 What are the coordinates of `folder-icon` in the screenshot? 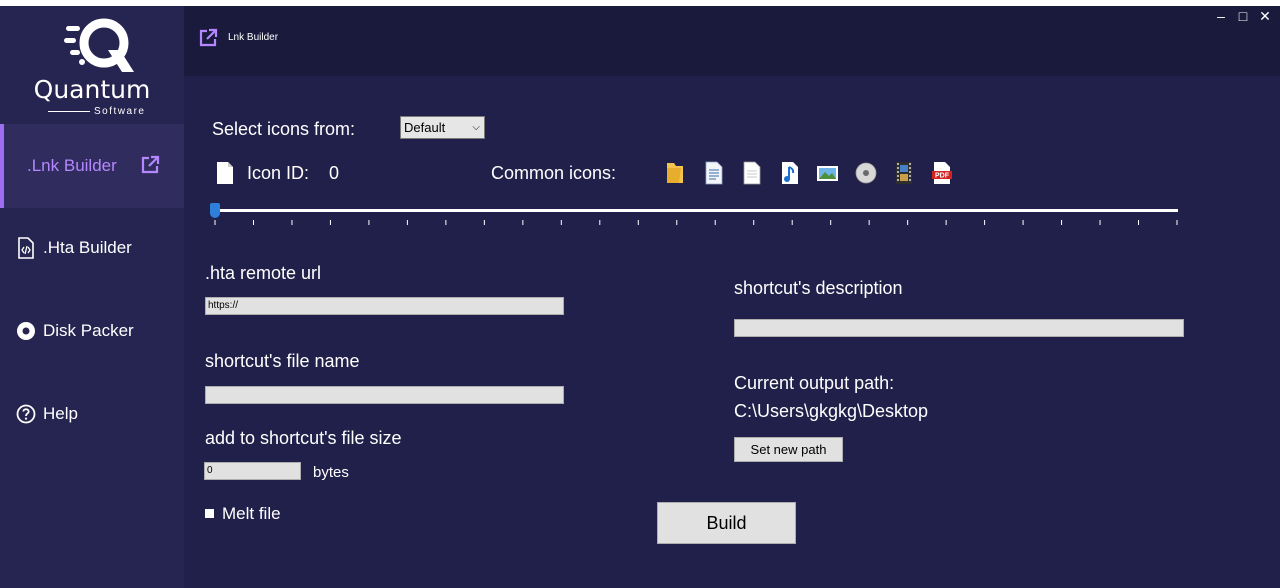 It's located at (675, 173).